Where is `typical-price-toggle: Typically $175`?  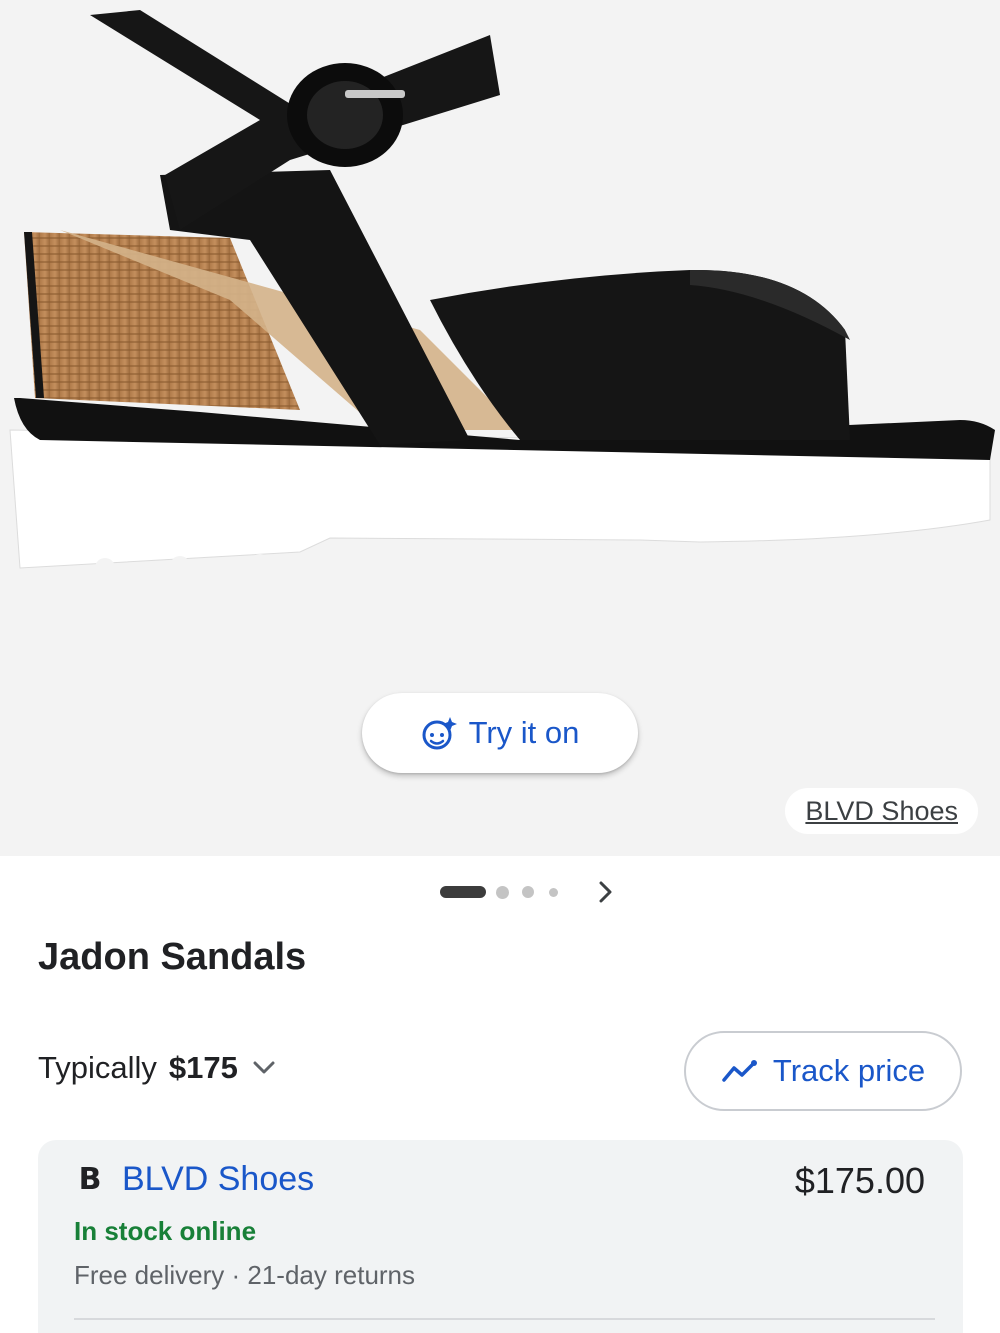
typical-price-toggle: Typically $175 is located at coordinates (158, 1068).